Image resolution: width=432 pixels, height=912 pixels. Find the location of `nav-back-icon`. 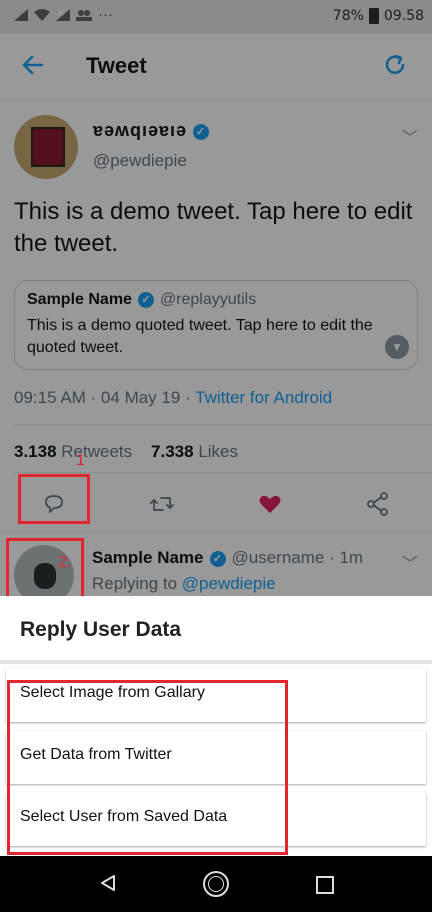

nav-back-icon is located at coordinates (108, 885).